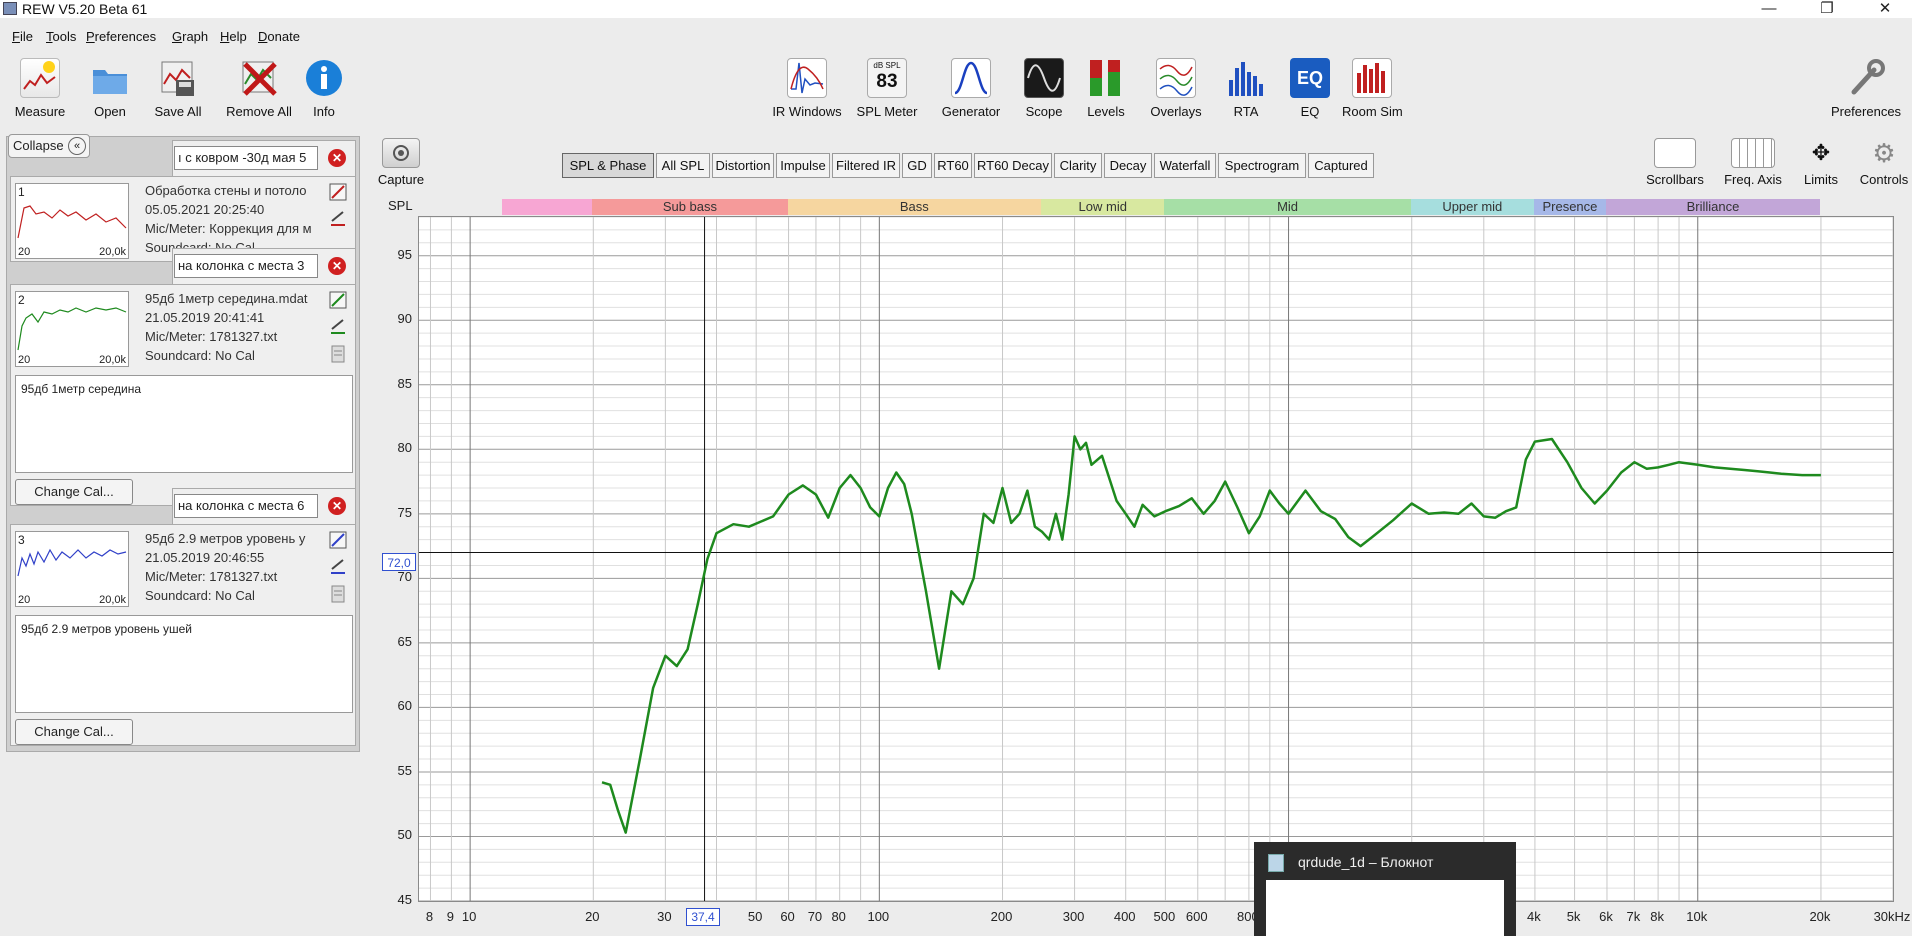 The image size is (1912, 936). Describe the element at coordinates (1103, 207) in the screenshot. I see `band-low-mid: Low mid` at that location.